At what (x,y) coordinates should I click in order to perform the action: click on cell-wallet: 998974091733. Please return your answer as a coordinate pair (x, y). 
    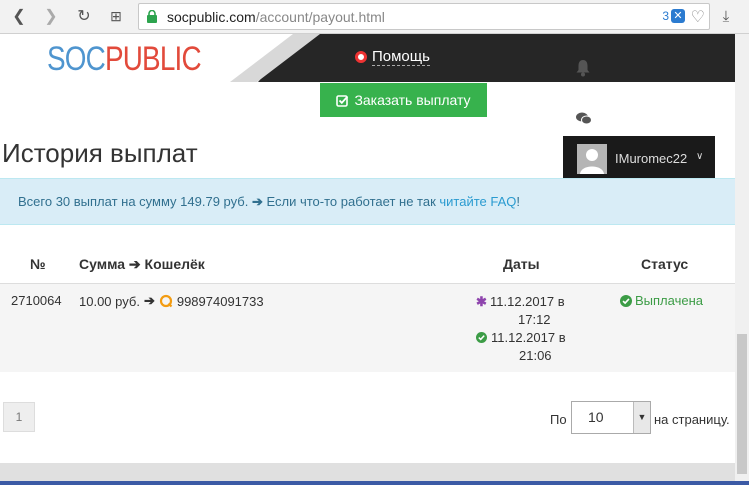
    Looking at the image, I should click on (220, 301).